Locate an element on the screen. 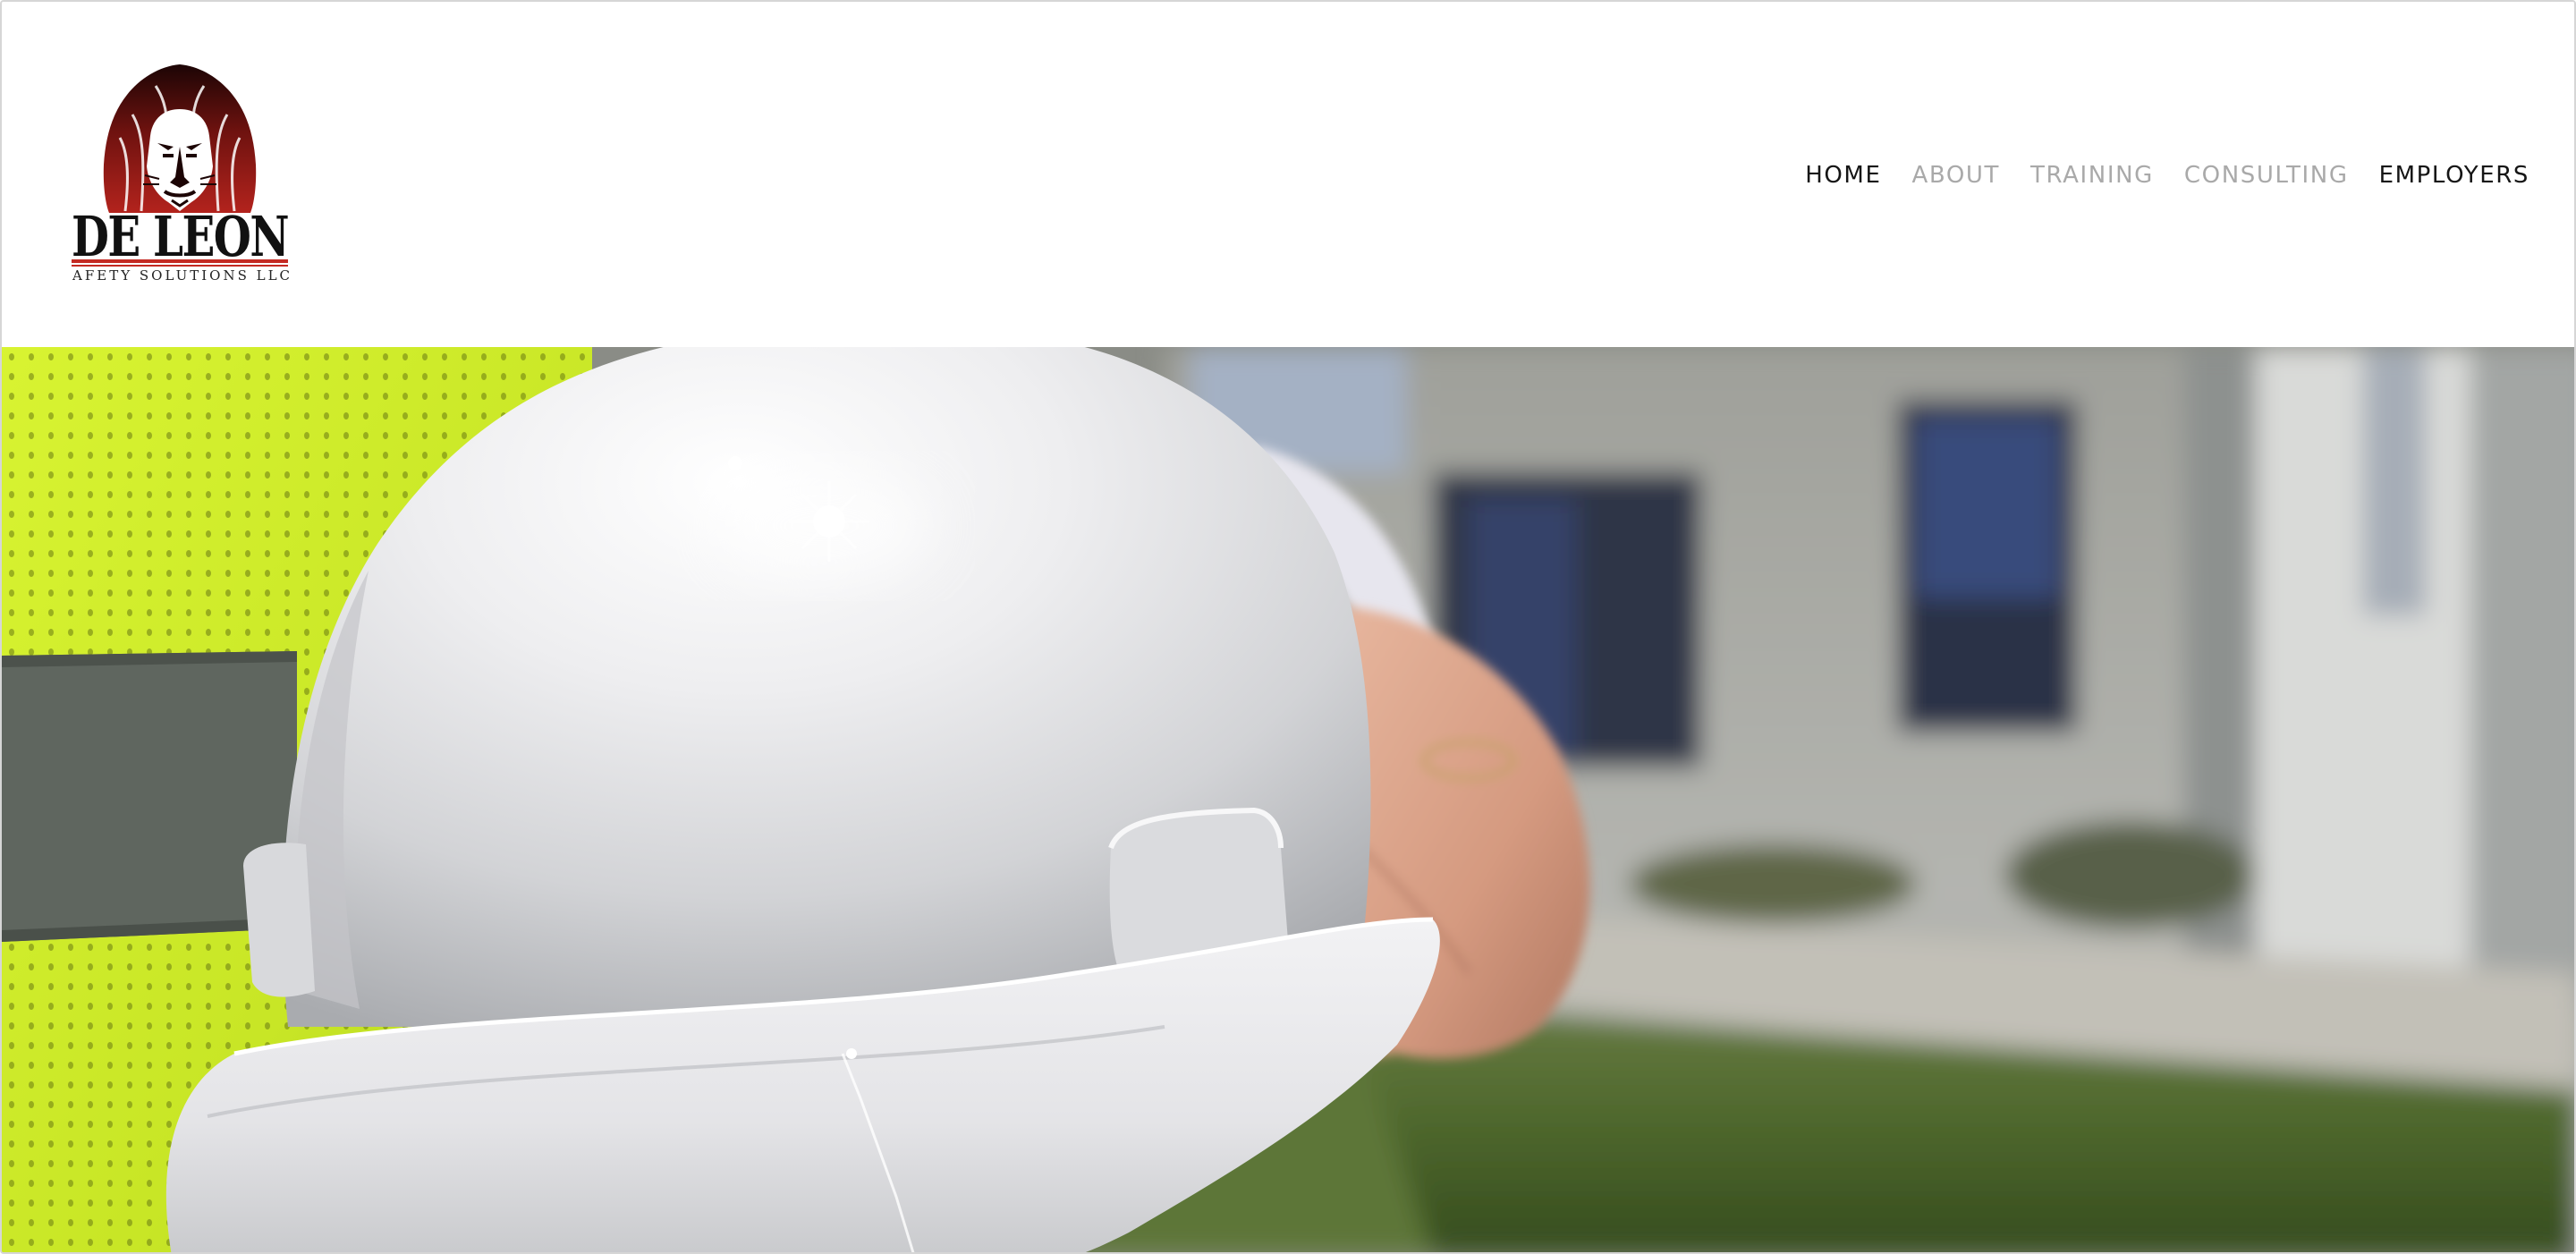 The image size is (2576, 1254). main-nav: HOME ABOUT TRAINING CONSULTING EMPLOYERS is located at coordinates (2167, 175).